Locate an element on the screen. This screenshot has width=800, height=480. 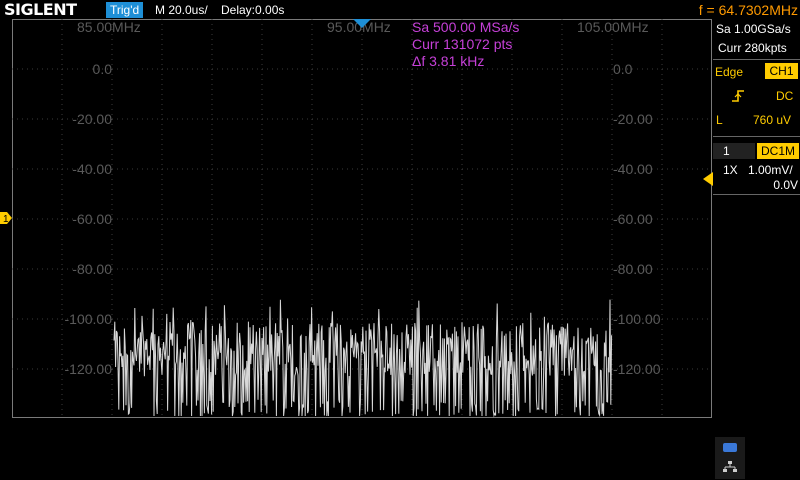
y-label-right-0: 0.0 is located at coordinates (623, 69).